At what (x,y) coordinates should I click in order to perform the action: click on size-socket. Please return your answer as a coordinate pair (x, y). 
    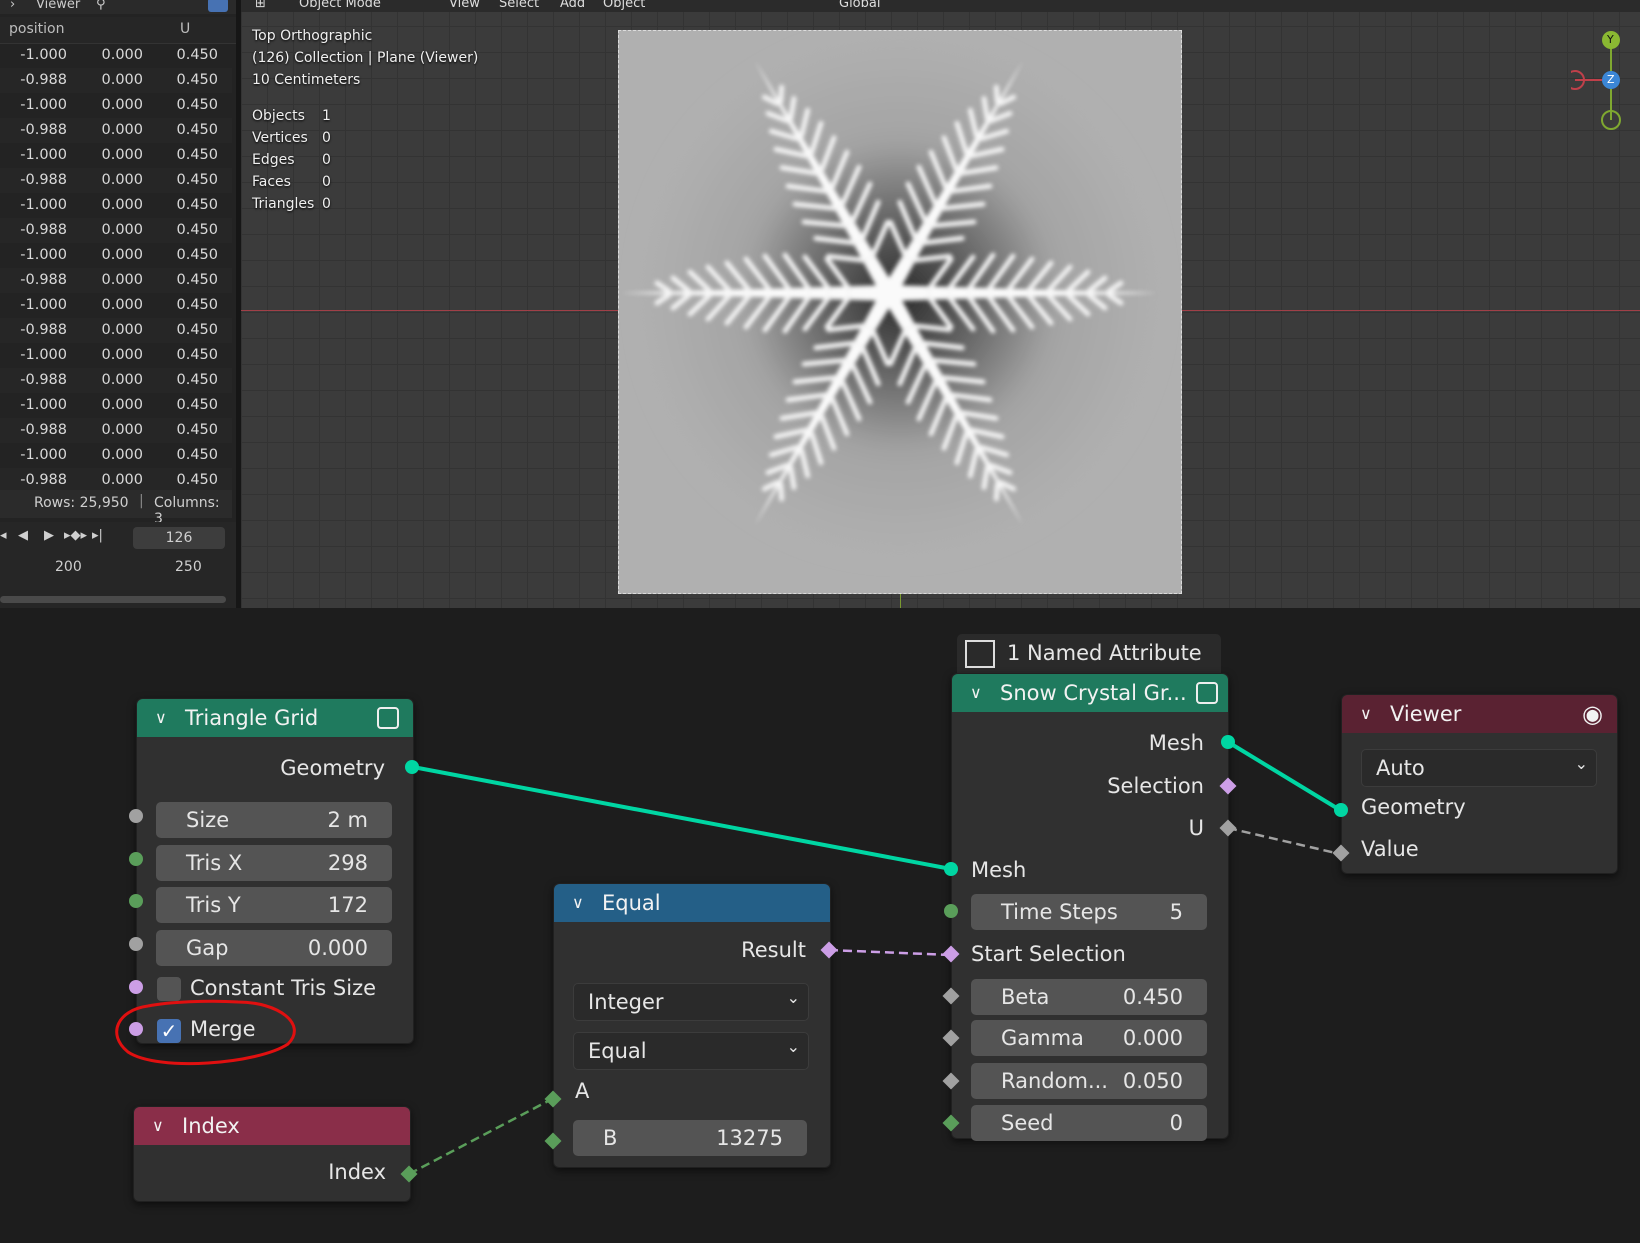
    Looking at the image, I should click on (136, 816).